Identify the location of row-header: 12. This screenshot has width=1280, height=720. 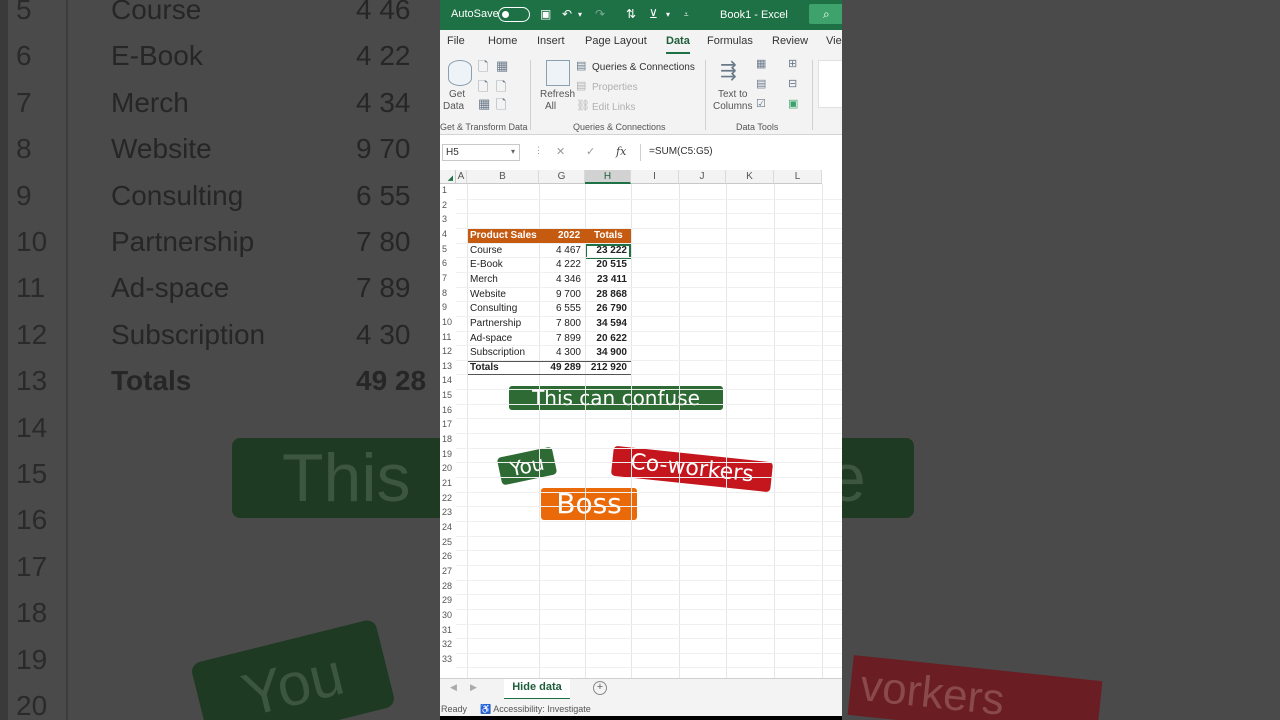
(448, 353).